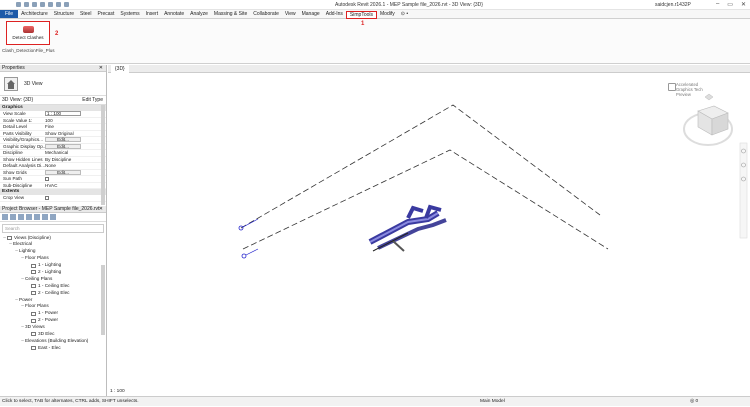  I want to click on minimize-button: –, so click(717, 4).